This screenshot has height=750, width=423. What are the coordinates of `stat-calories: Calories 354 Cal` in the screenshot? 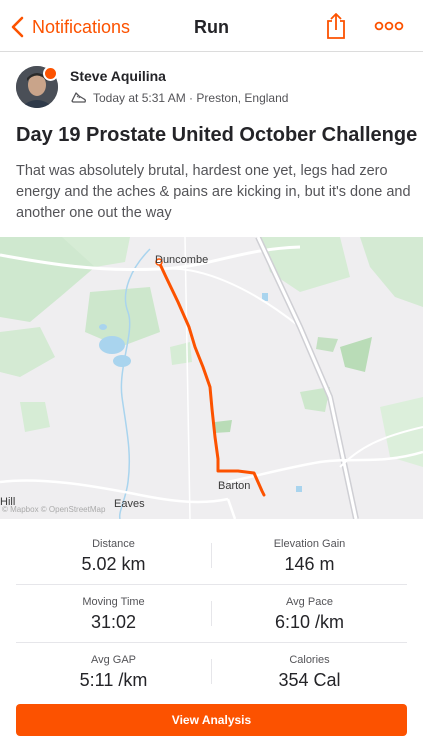 It's located at (309, 672).